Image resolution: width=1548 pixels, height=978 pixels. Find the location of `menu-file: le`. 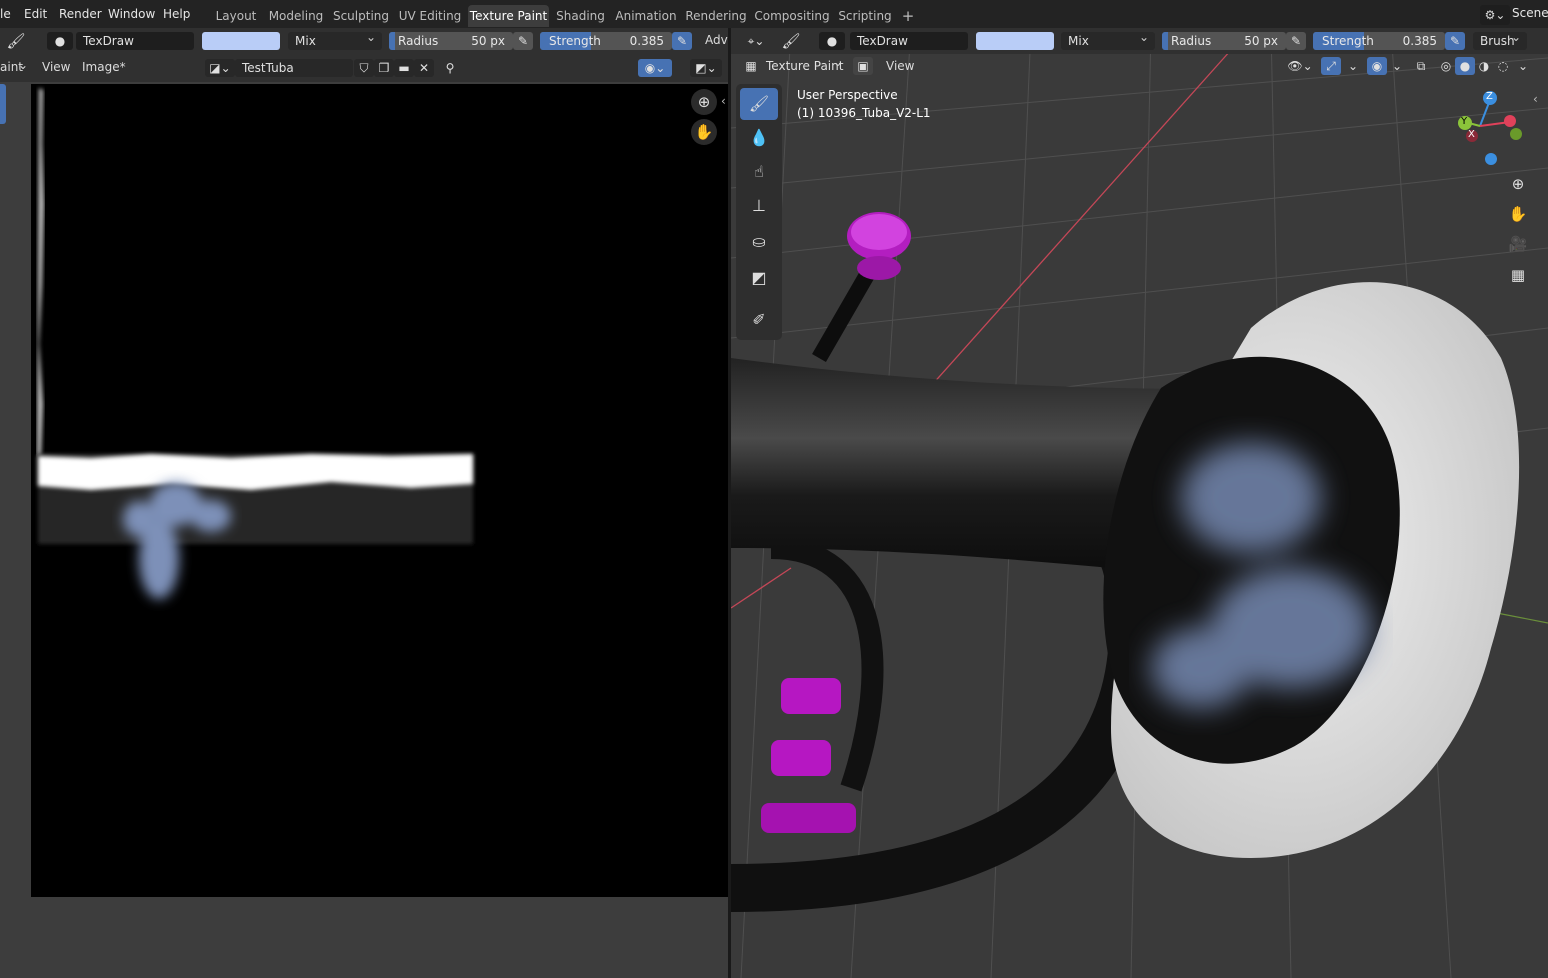

menu-file: le is located at coordinates (5, 14).